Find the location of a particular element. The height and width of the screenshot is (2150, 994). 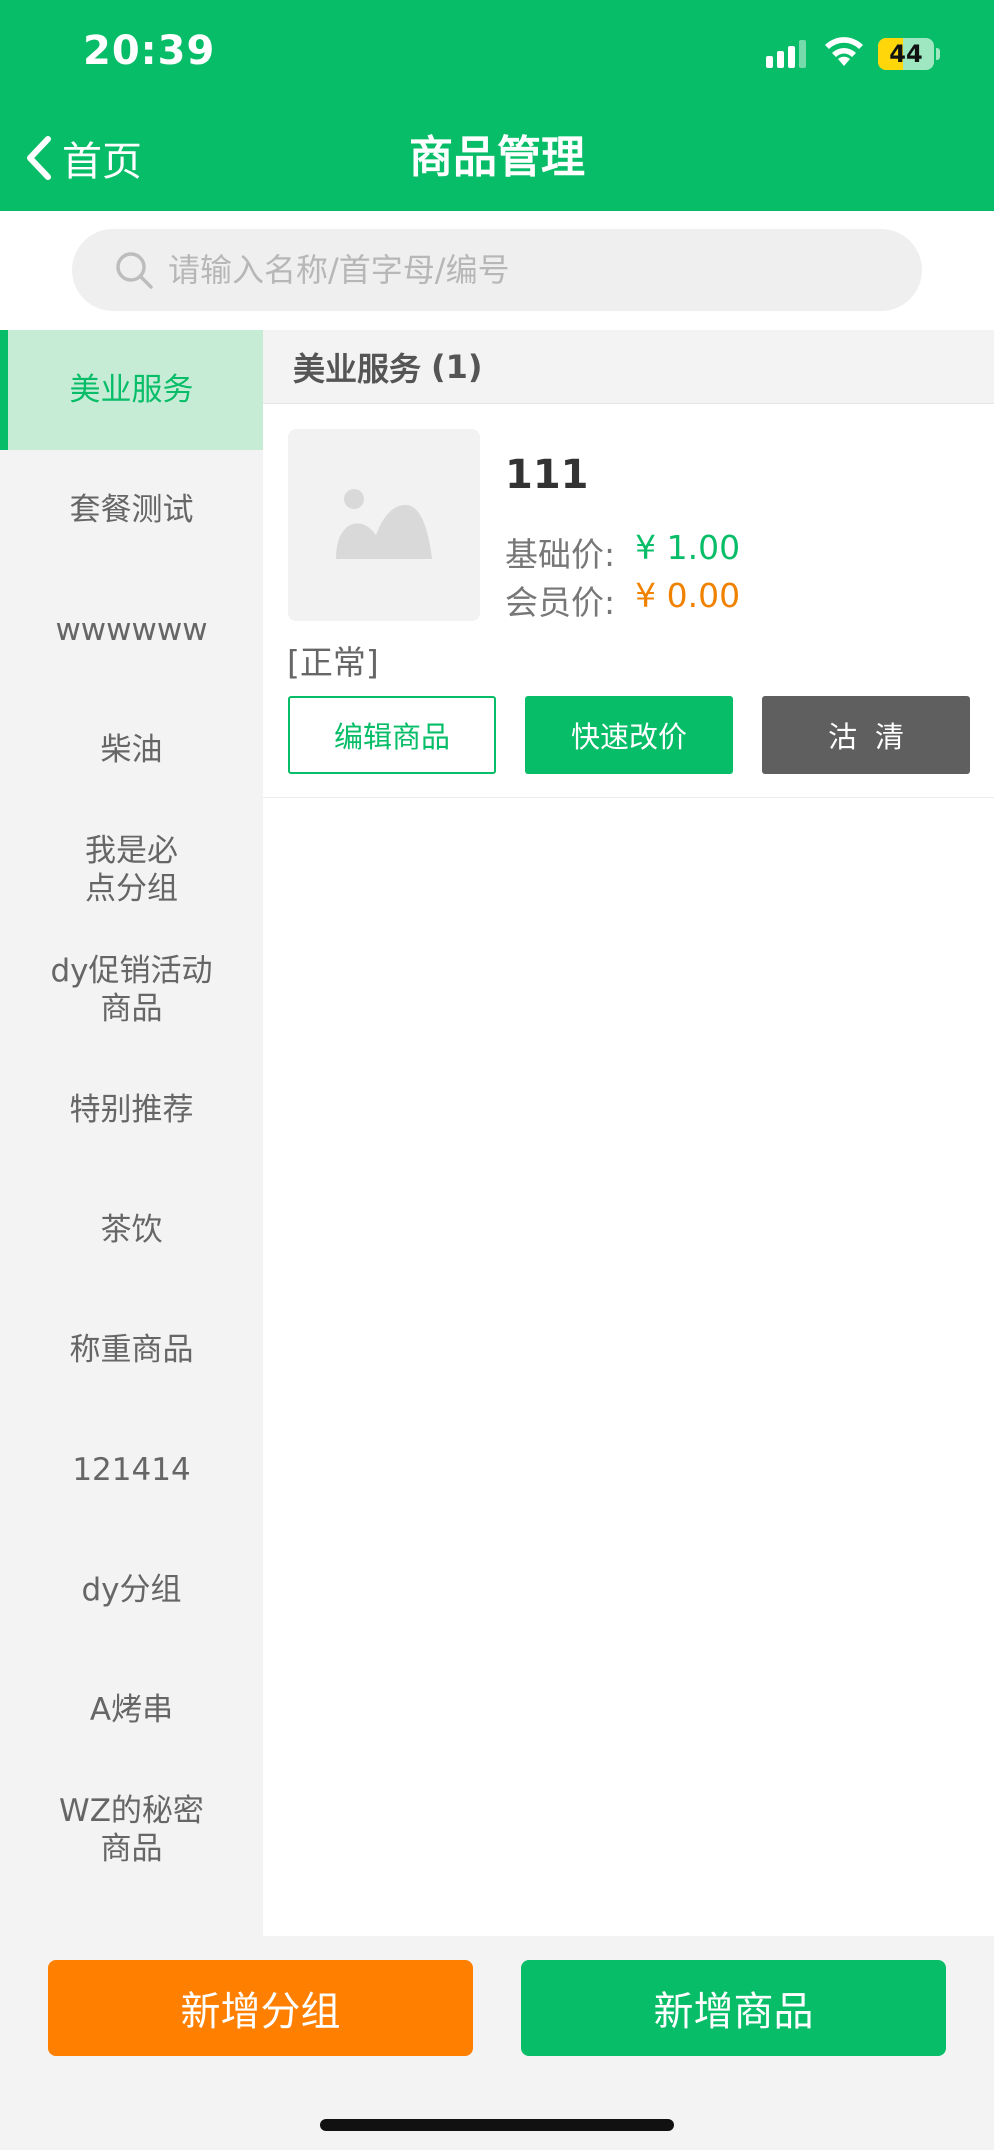

sidebar-item-WZ的秘密商品: WZ的秘密商品 is located at coordinates (131, 1830).